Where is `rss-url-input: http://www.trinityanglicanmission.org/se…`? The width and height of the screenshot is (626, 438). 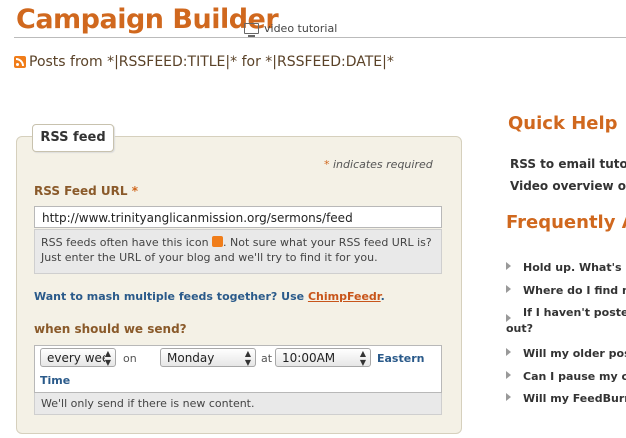 rss-url-input: http://www.trinityanglicanmission.org/se… is located at coordinates (238, 217).